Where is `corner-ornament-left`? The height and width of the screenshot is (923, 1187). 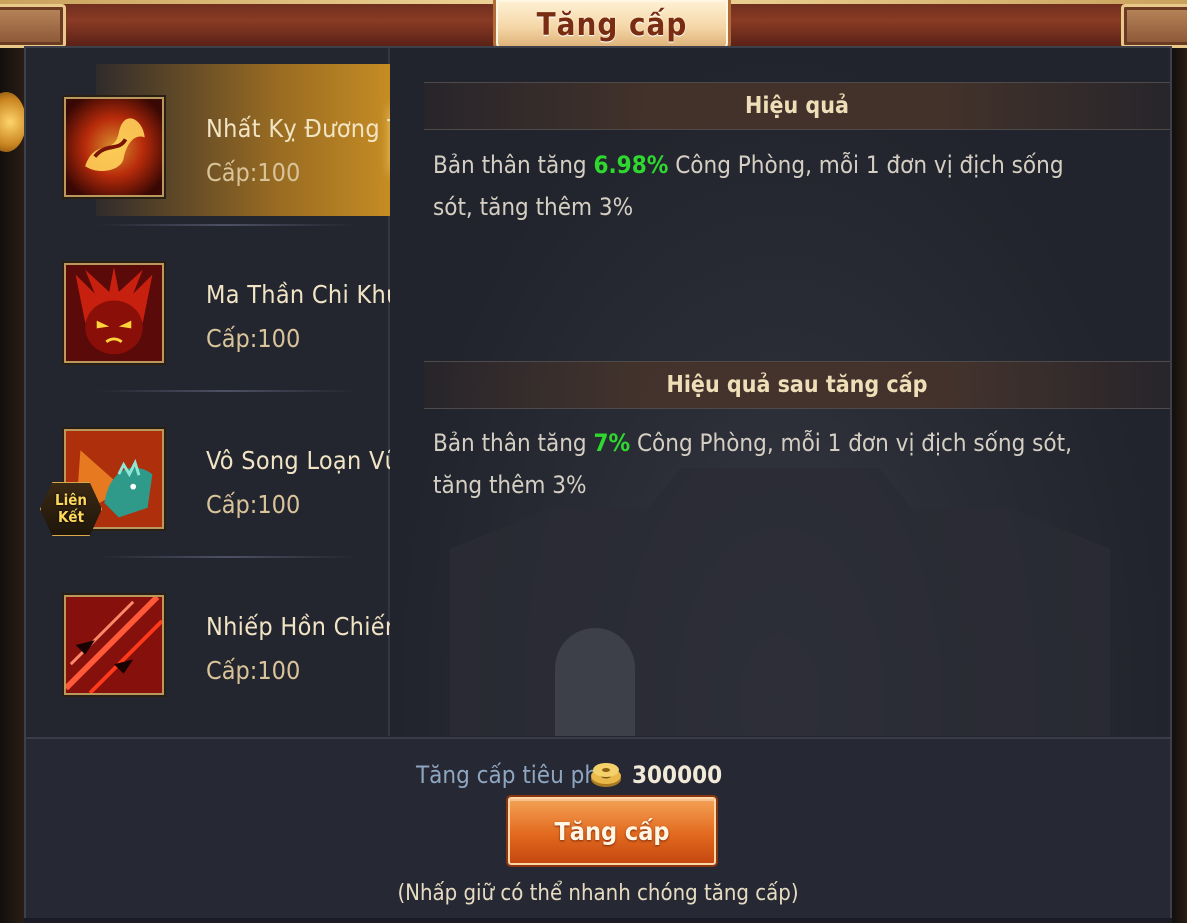 corner-ornament-left is located at coordinates (33, 26).